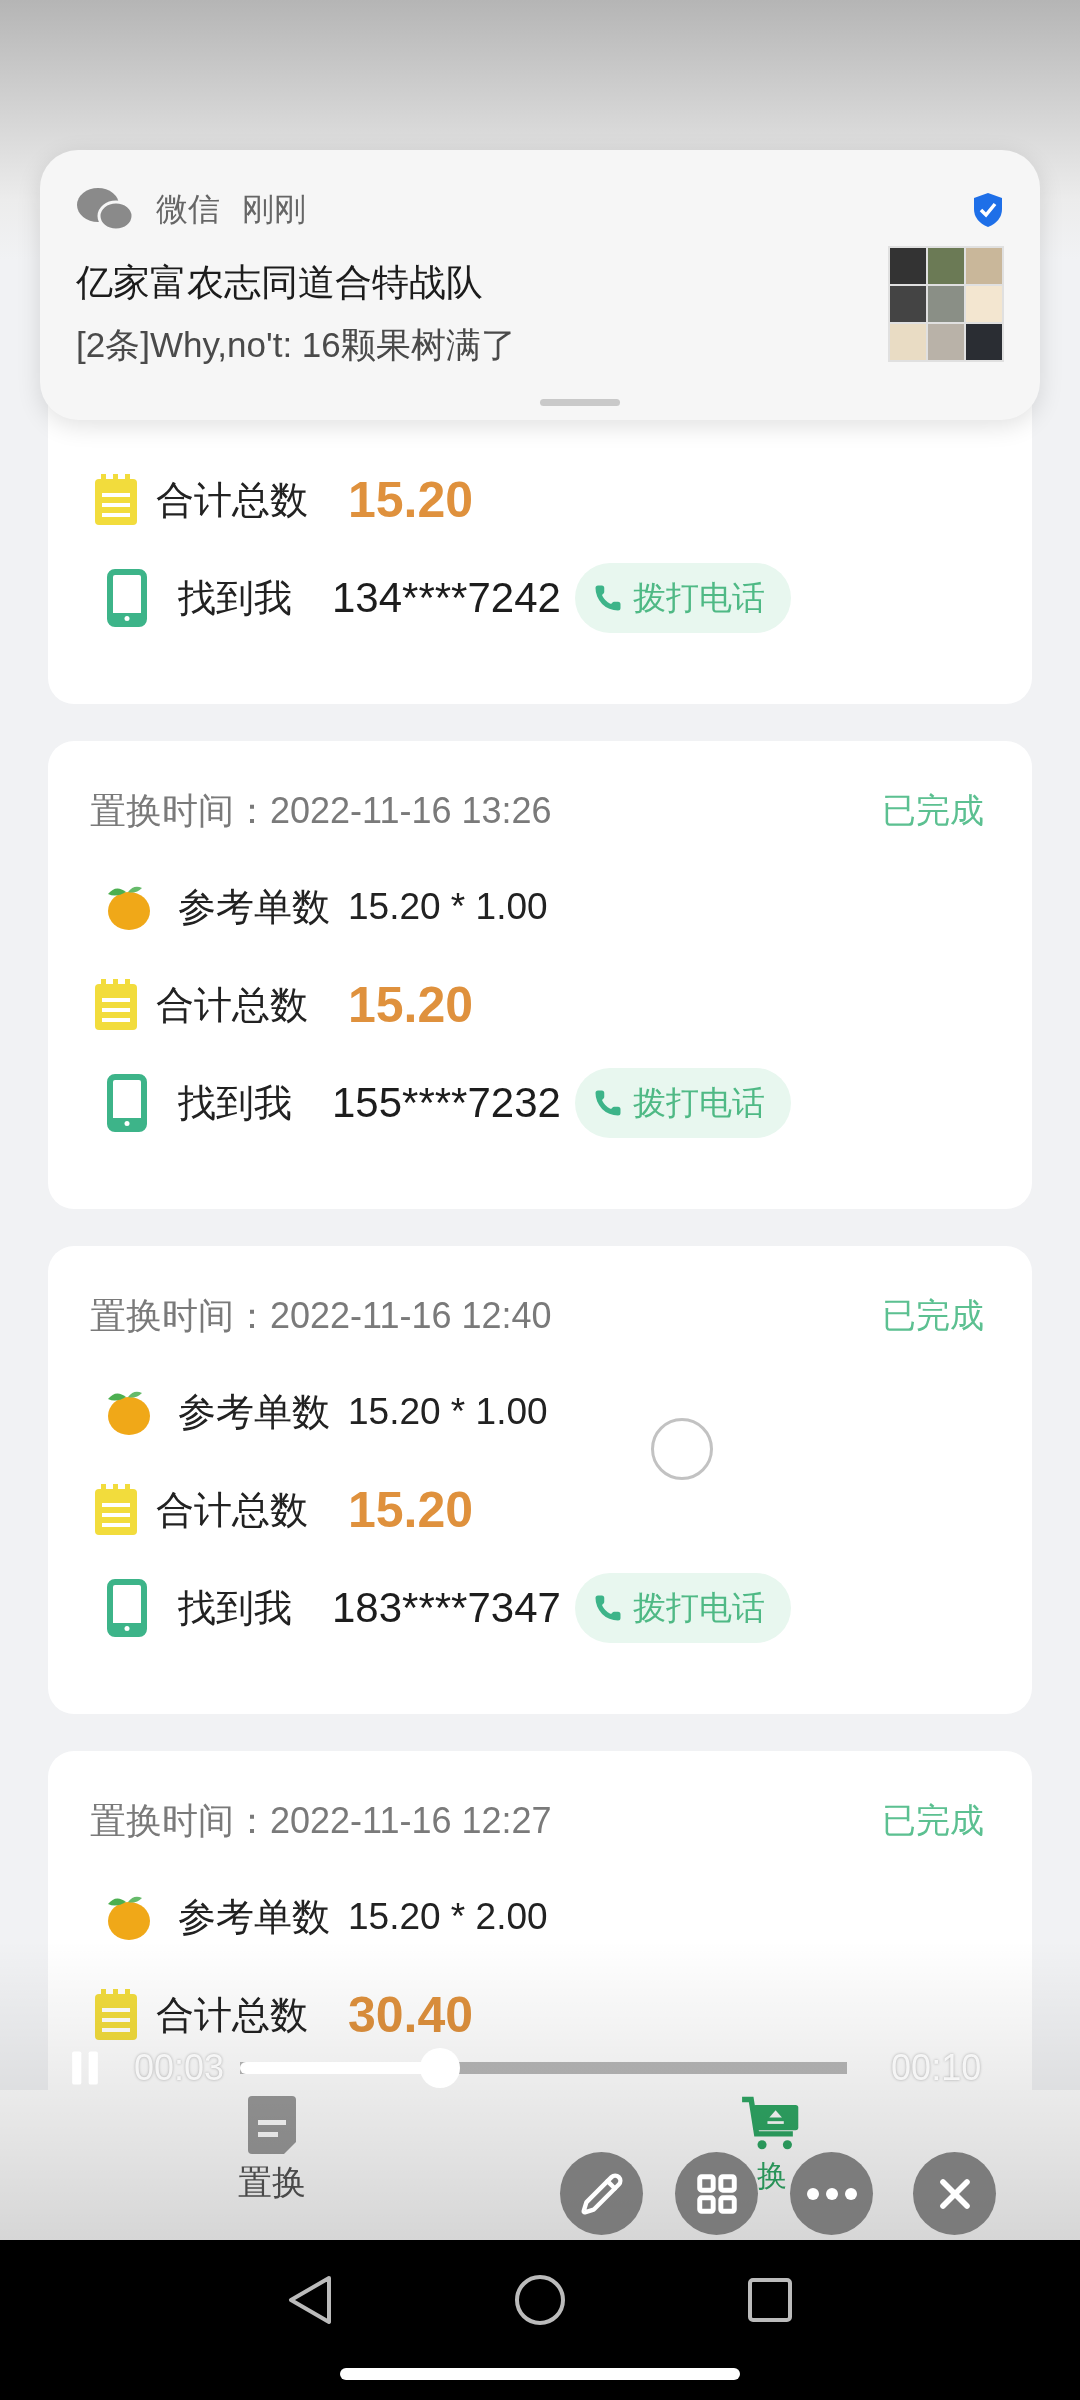  Describe the element at coordinates (411, 2015) in the screenshot. I see `total-value: 30.40` at that location.